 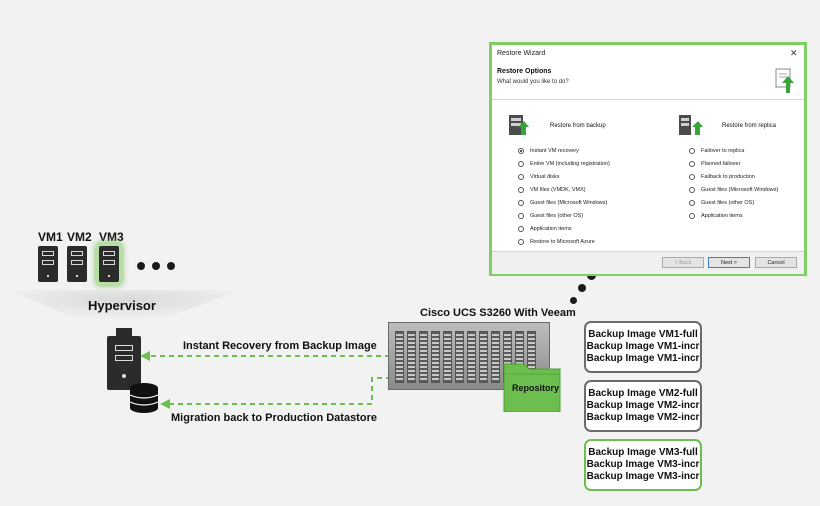 I want to click on wizard-subheading: What would you like to do?, so click(x=533, y=82).